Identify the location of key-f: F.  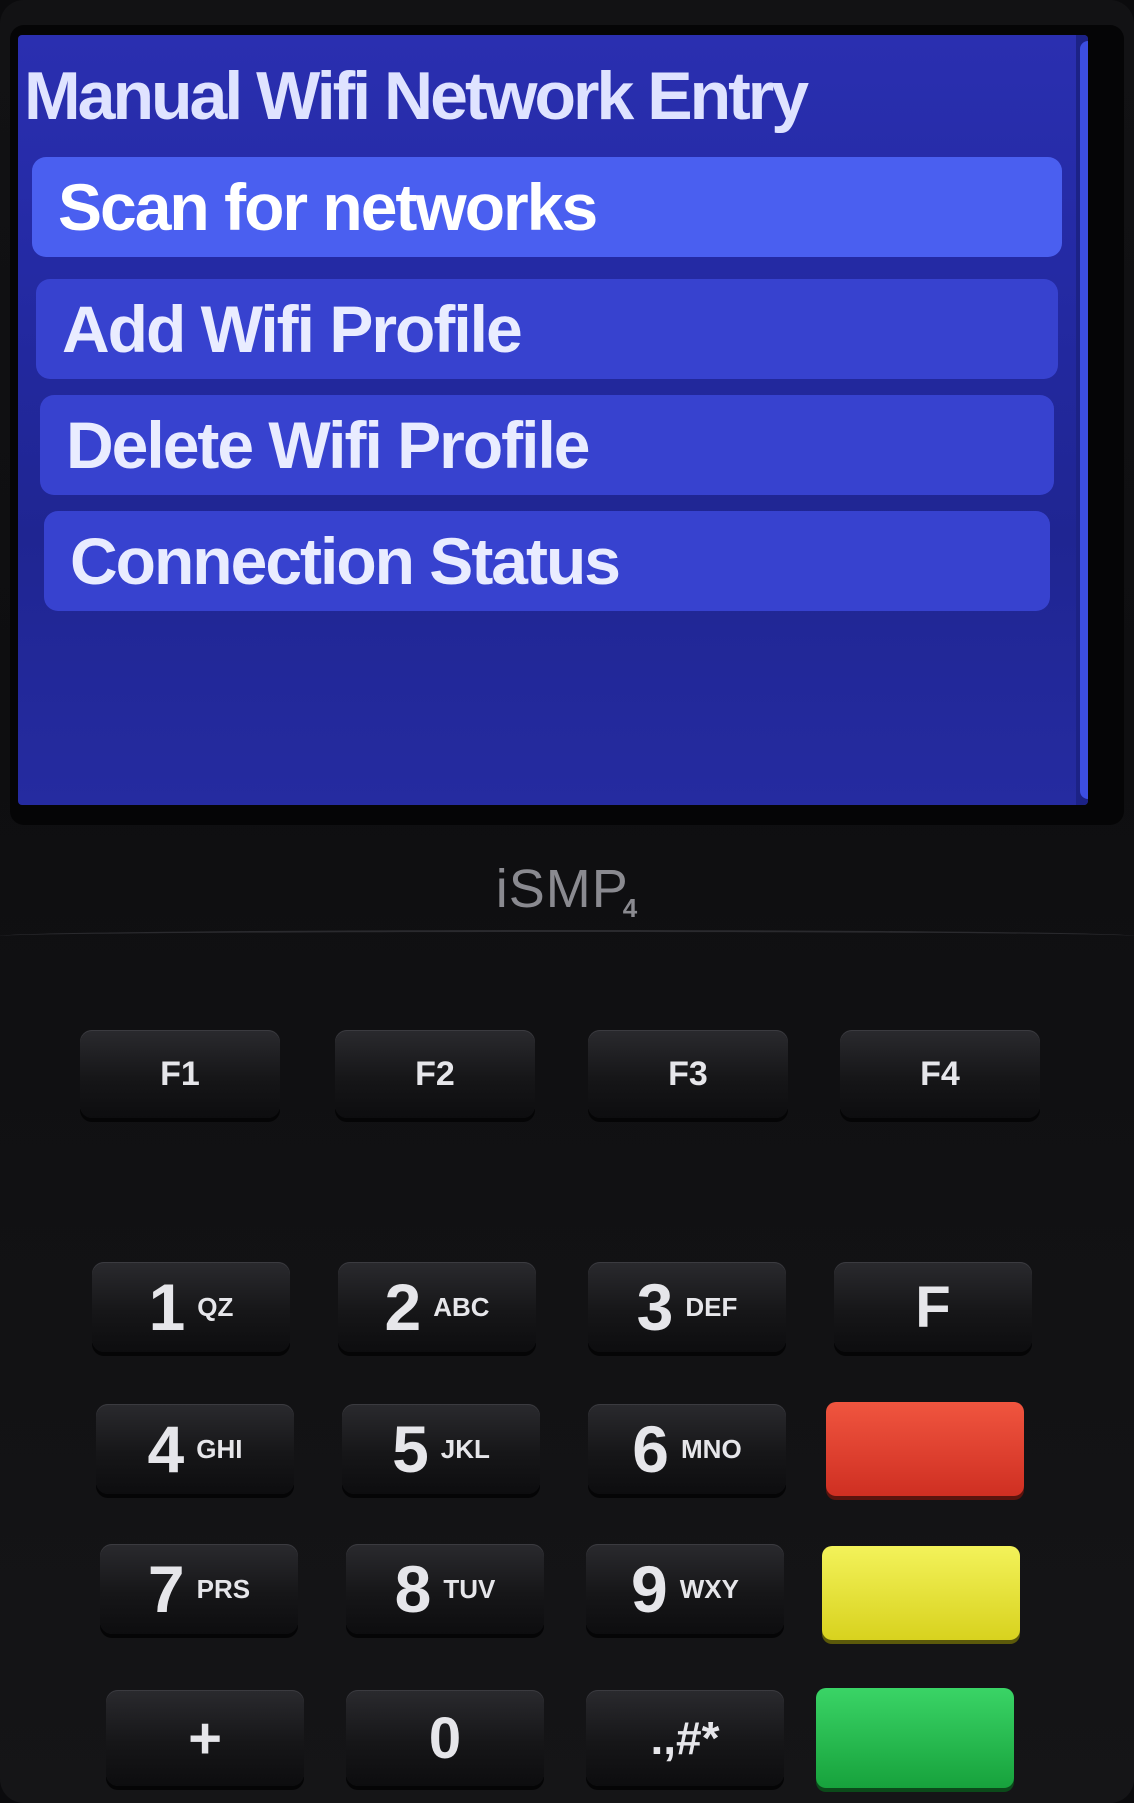
(933, 1307).